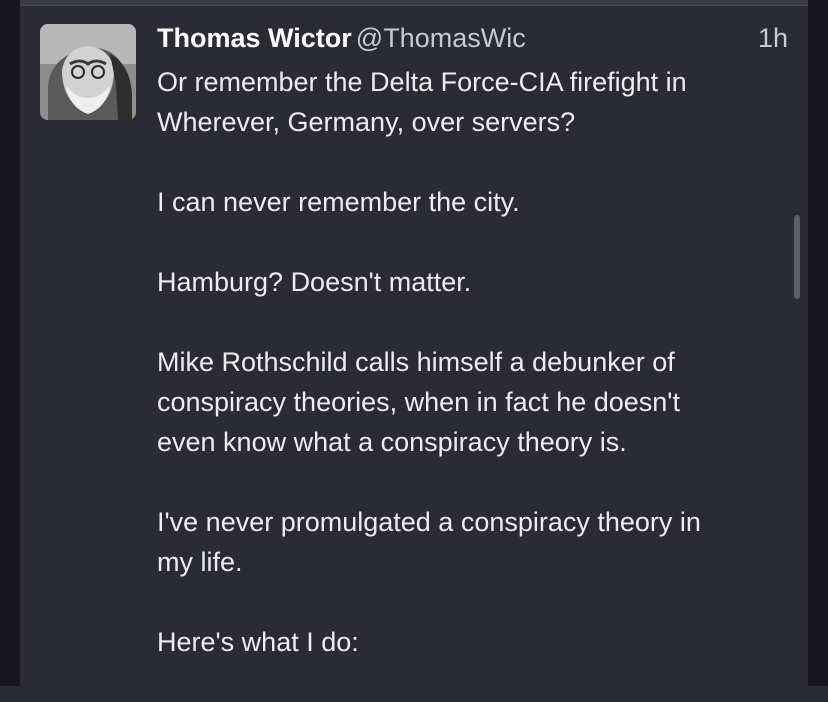 The height and width of the screenshot is (702, 828). I want to click on scrollbar-thumb, so click(797, 257).